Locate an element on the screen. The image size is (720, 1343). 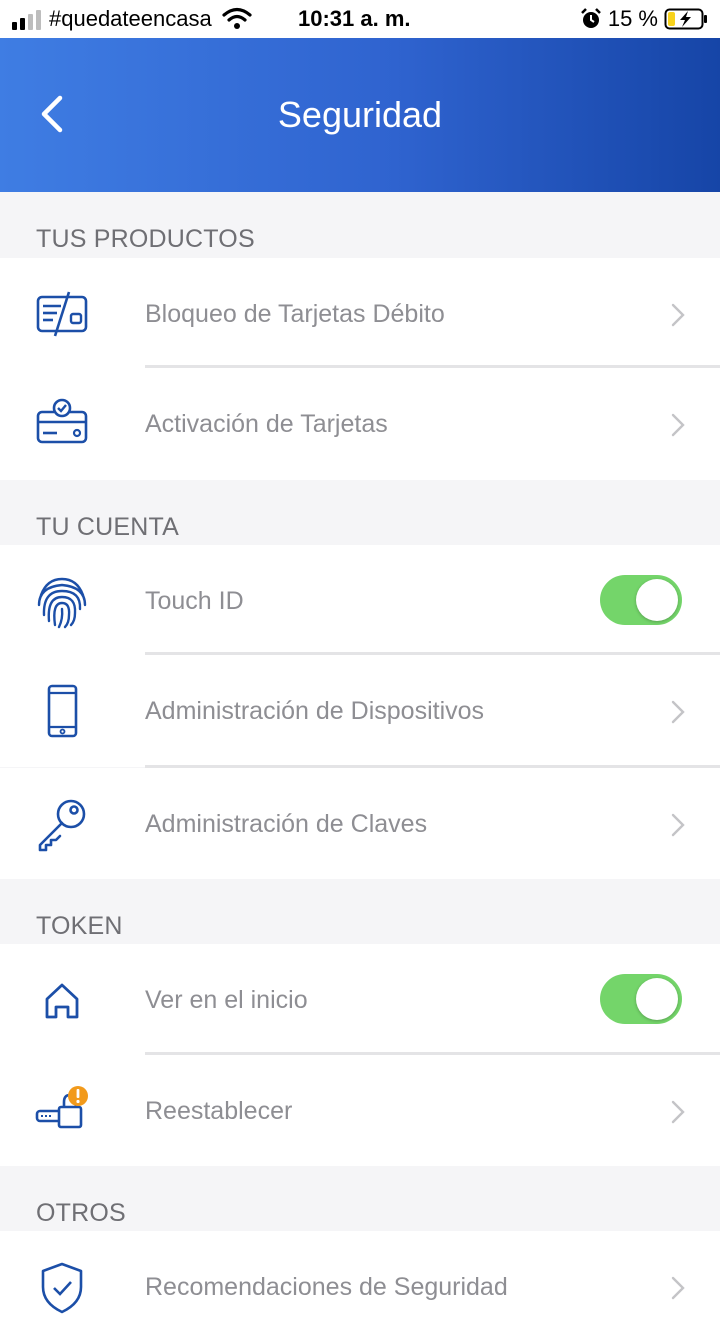
row-touch-id: Touch ID is located at coordinates (360, 601).